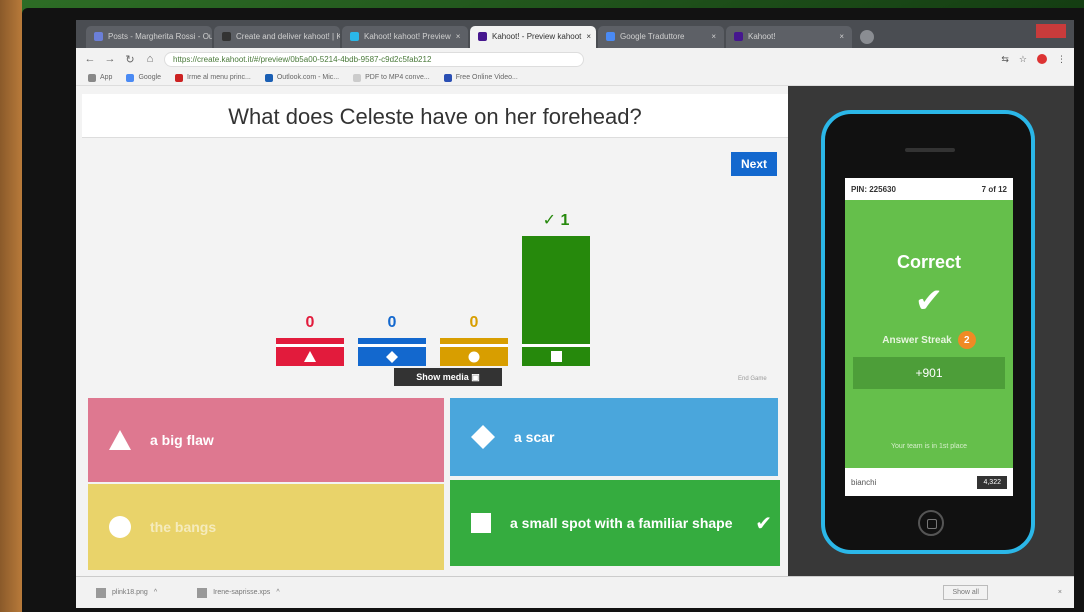  I want to click on answer-tile-square: a small spot with a familiar shape ✔, so click(615, 523).